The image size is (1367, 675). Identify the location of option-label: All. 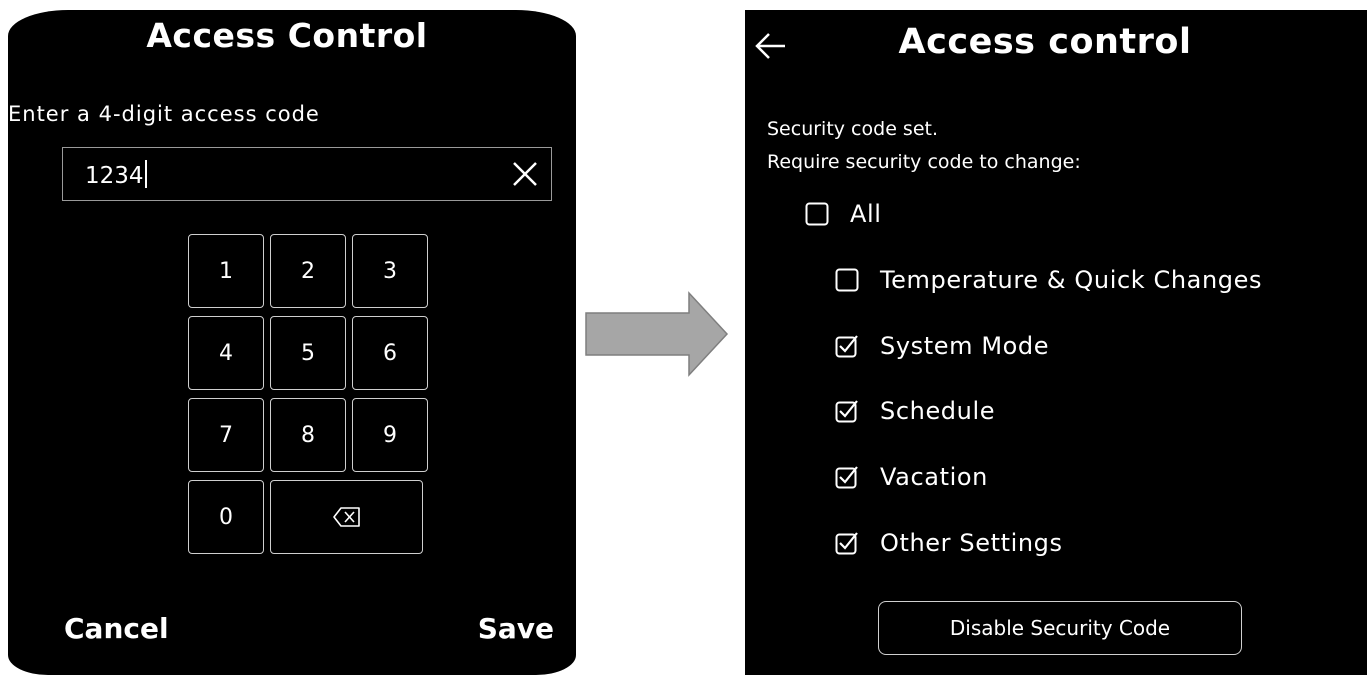
(866, 214).